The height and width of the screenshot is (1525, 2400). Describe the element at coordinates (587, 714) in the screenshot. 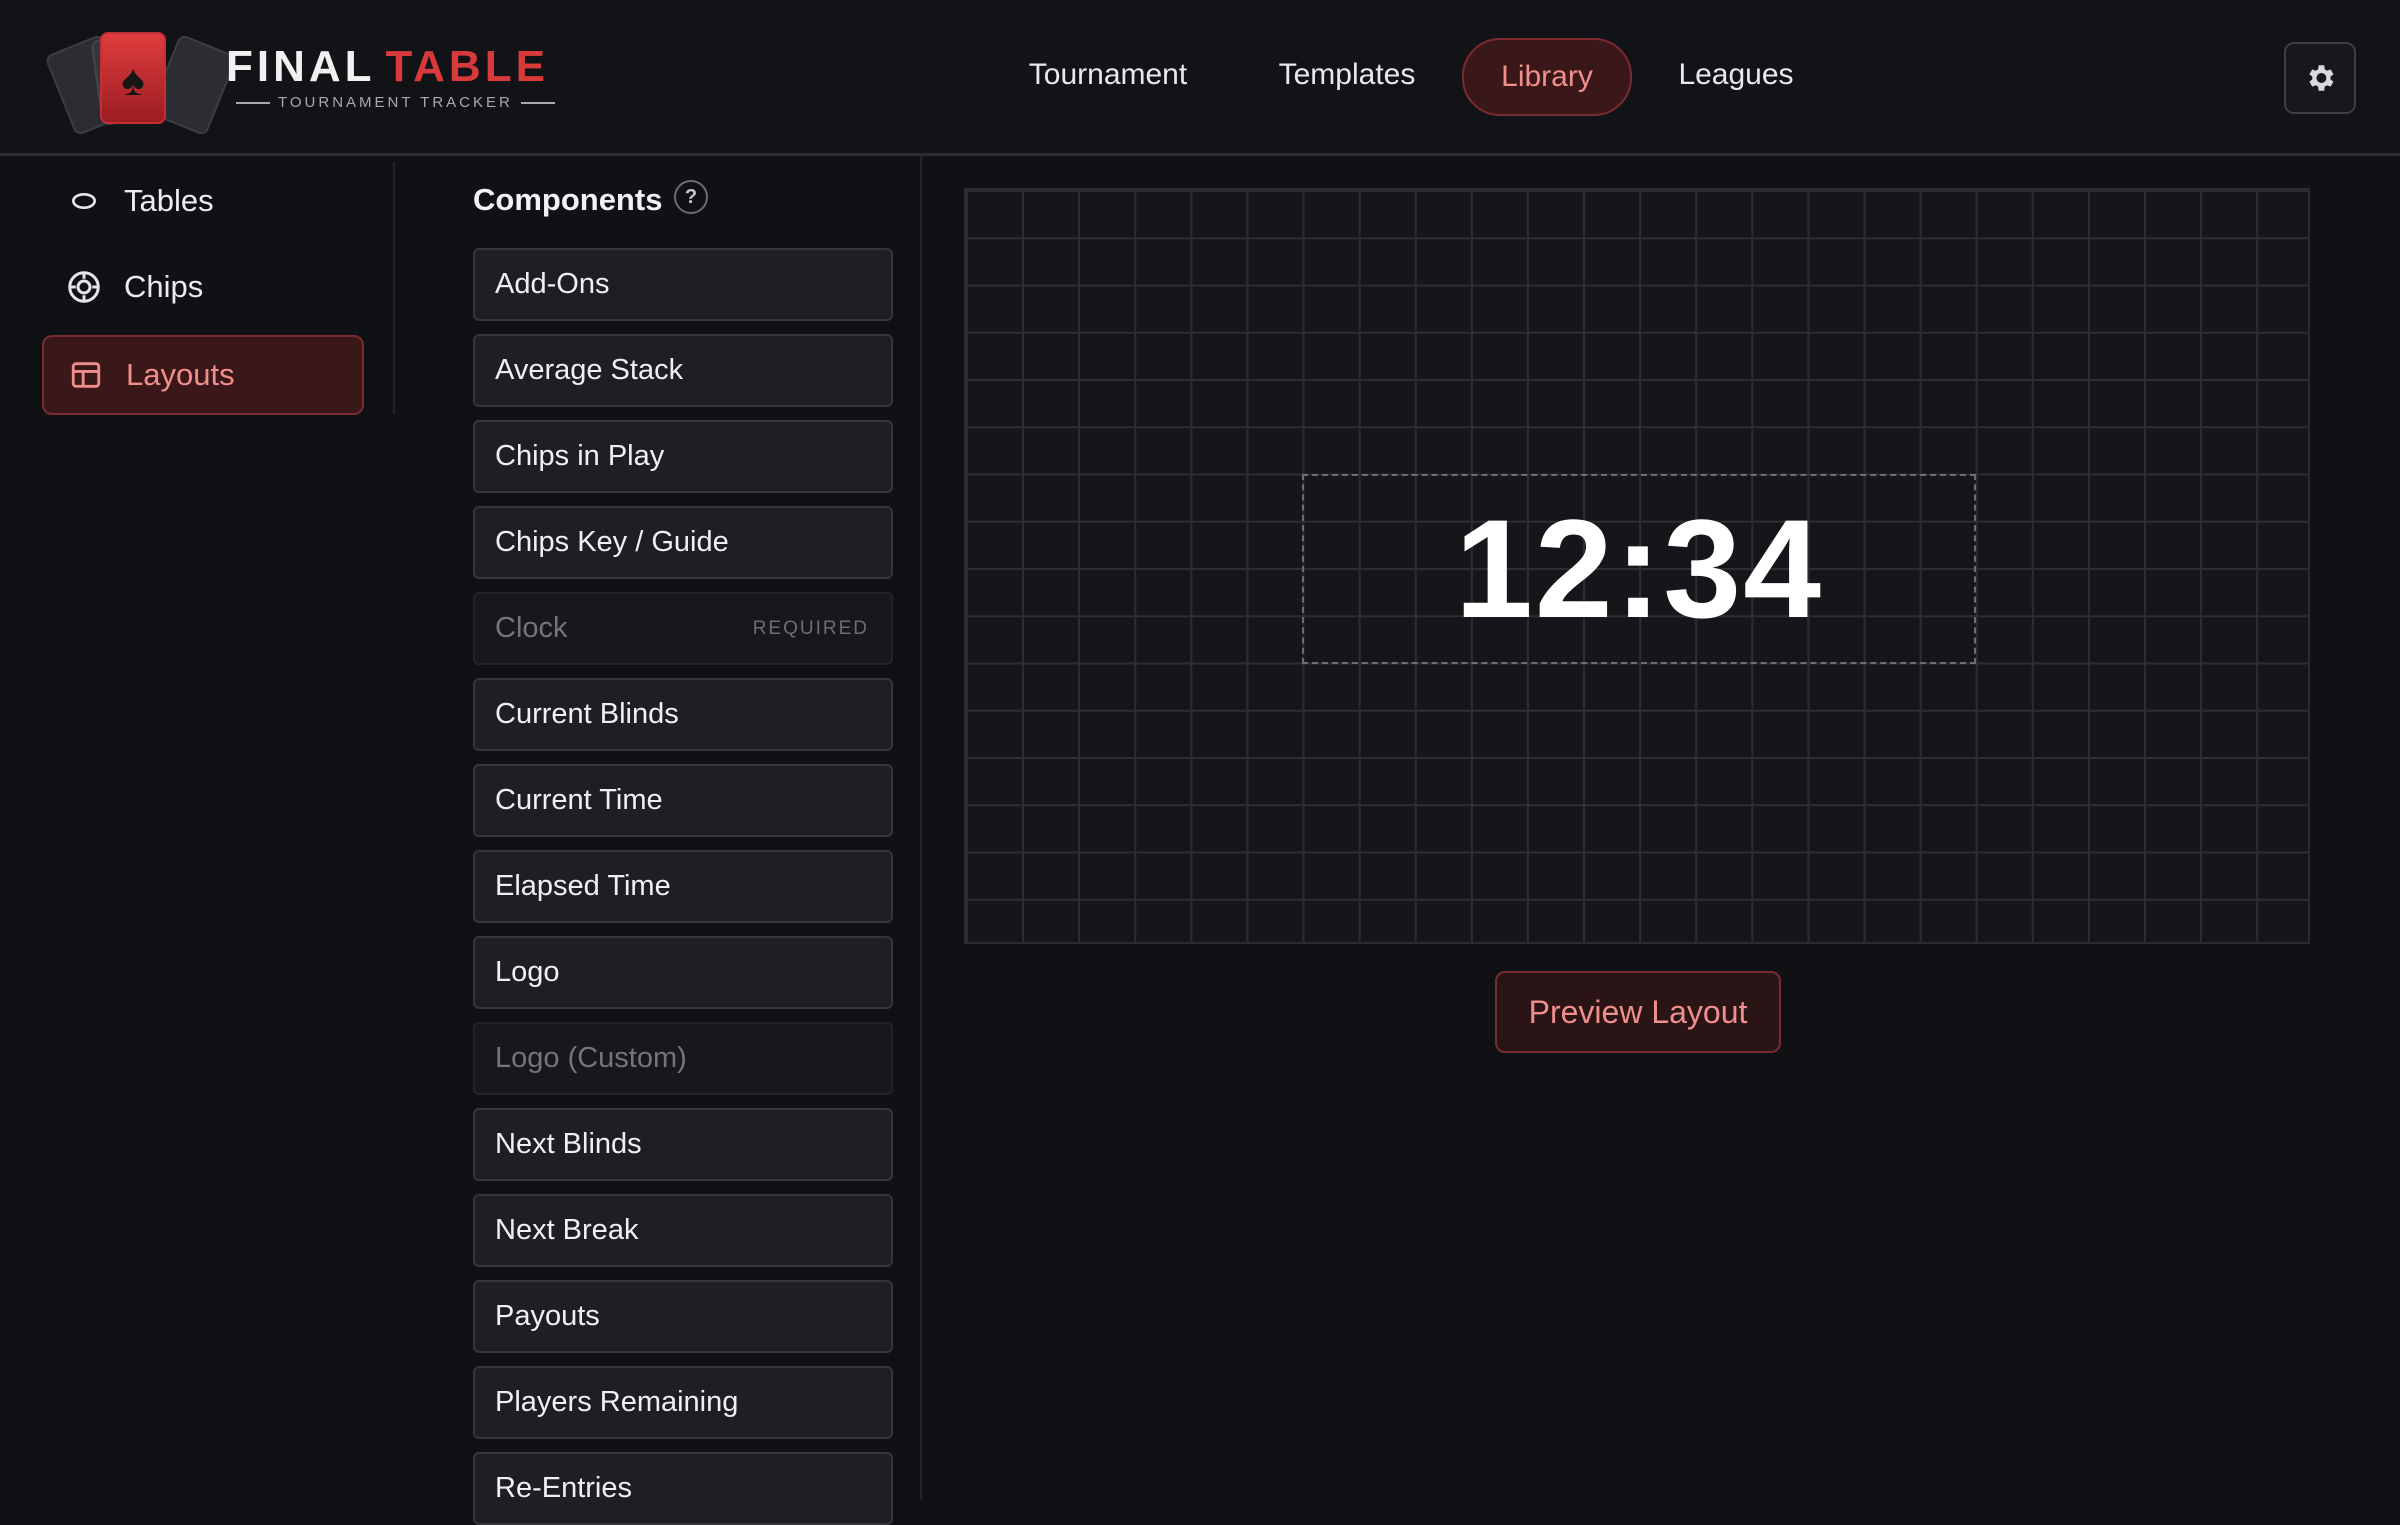

I see `component-label: Current Blinds` at that location.